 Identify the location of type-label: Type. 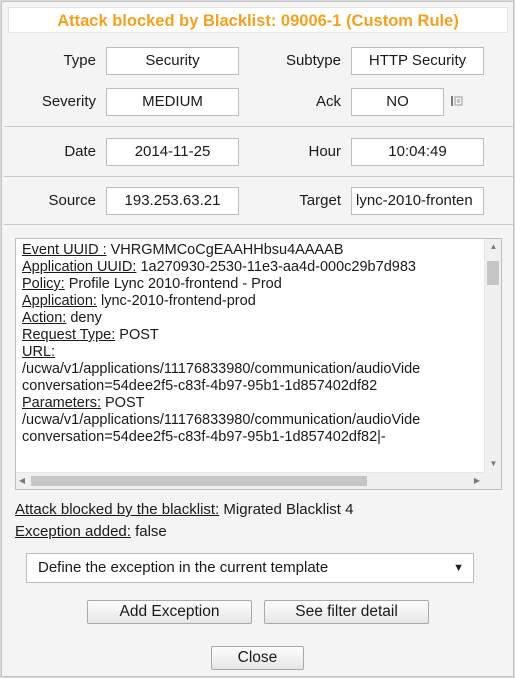
(79, 60).